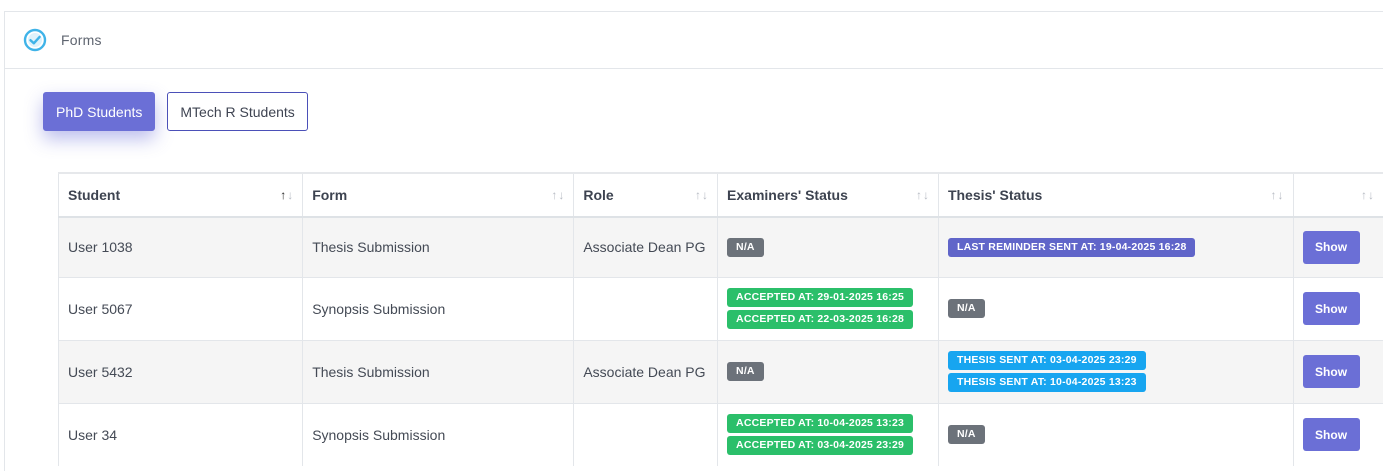 Image resolution: width=1383 pixels, height=471 pixels. I want to click on column-label: Student, so click(94, 195).